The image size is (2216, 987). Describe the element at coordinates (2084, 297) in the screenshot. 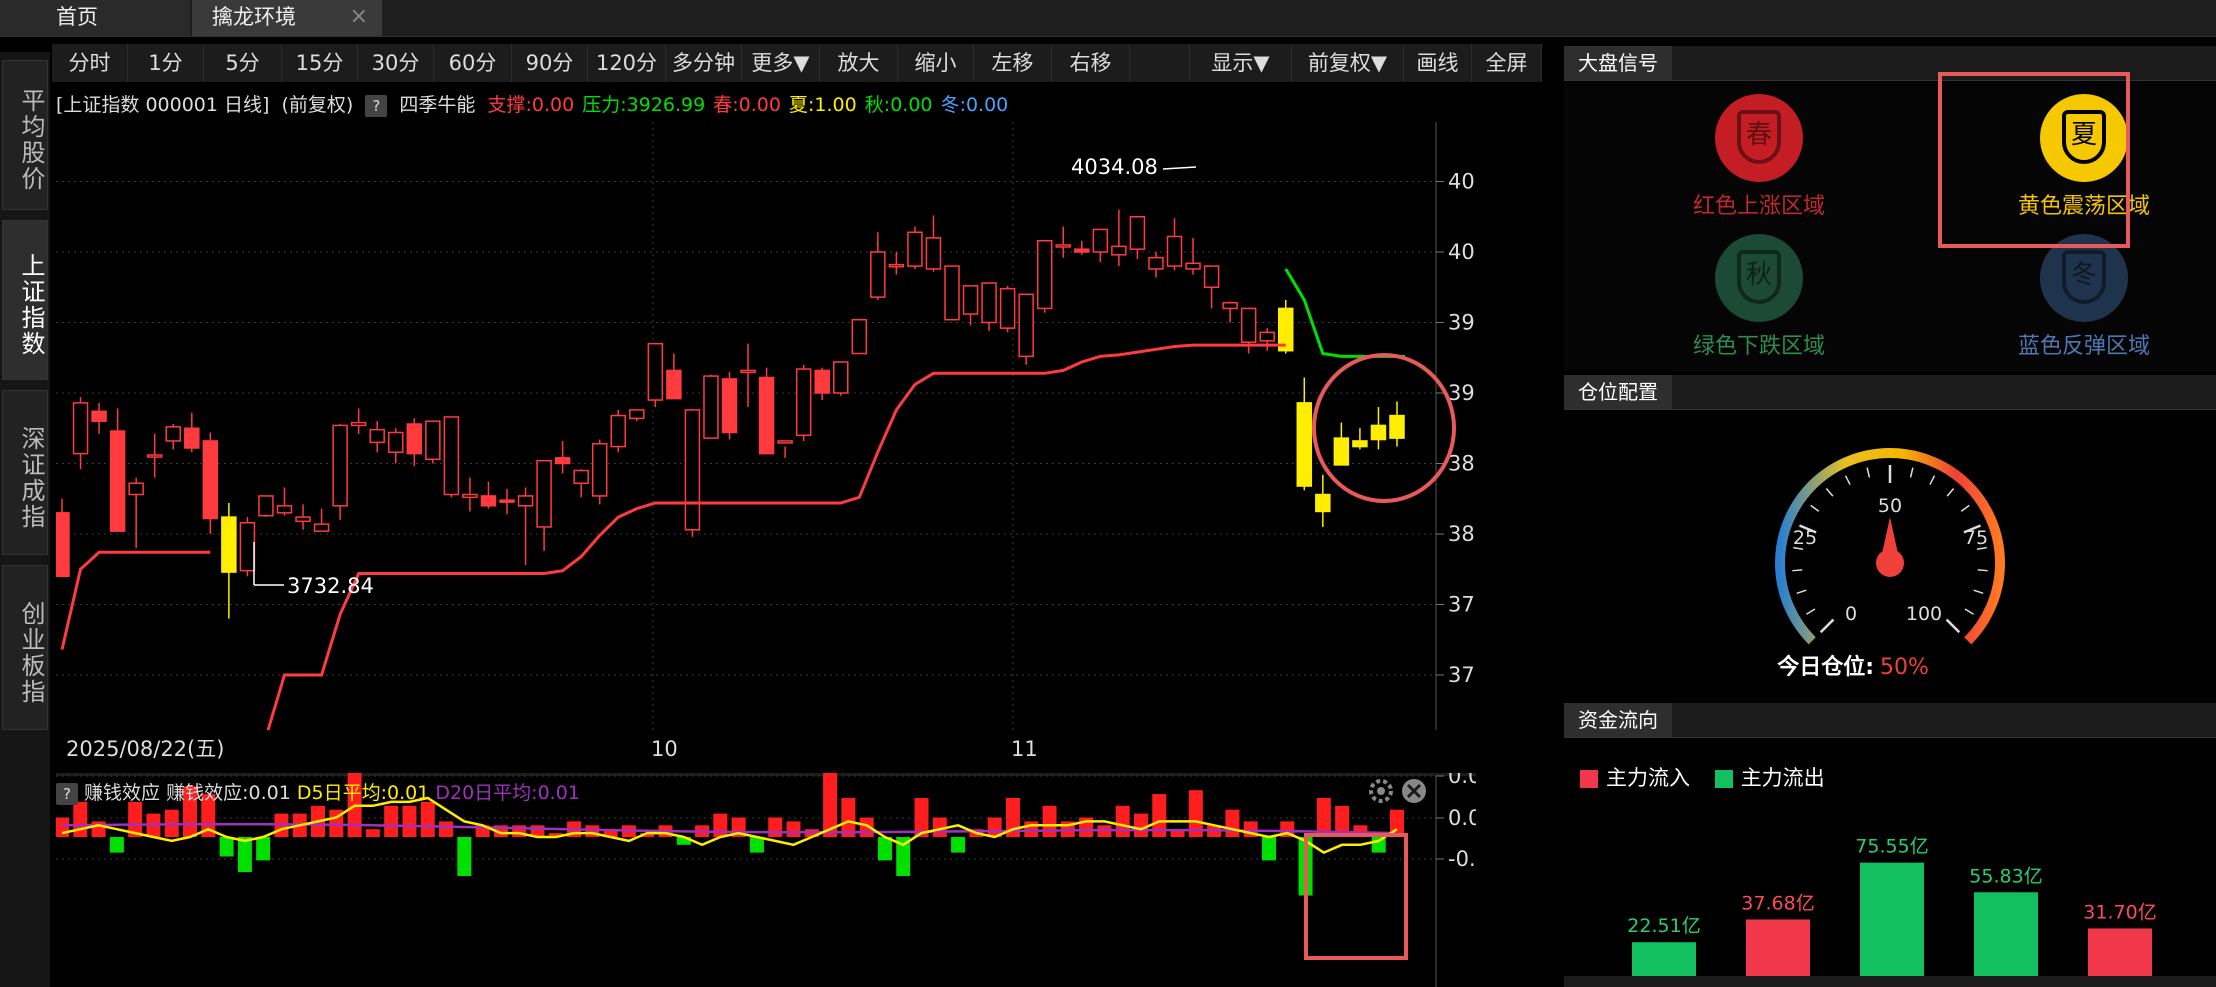

I see `signal-winter: 冬 蓝色反弹区域` at that location.